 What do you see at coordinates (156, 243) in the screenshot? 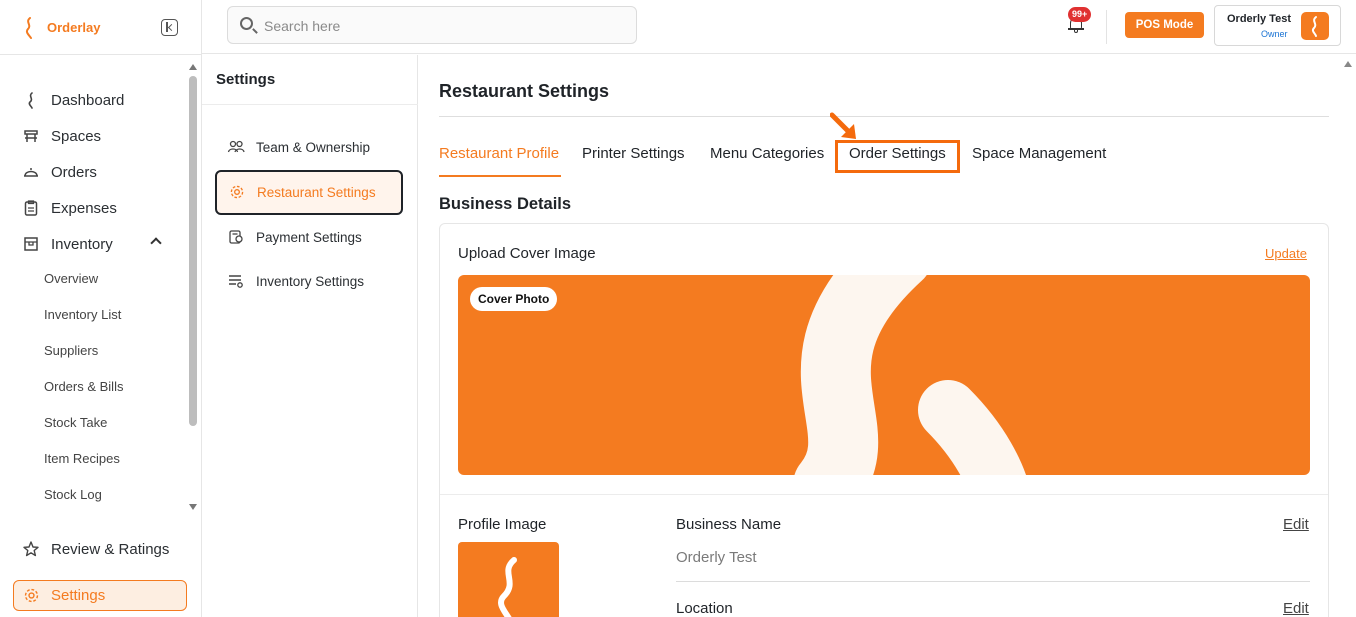
I see `chevron-up-icon` at bounding box center [156, 243].